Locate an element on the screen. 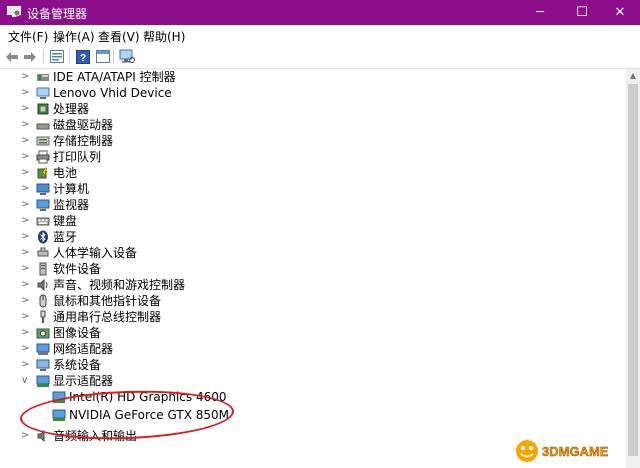 Image resolution: width=640 pixels, height=468 pixels. tree-node-processor: > 处理器 is located at coordinates (313, 109).